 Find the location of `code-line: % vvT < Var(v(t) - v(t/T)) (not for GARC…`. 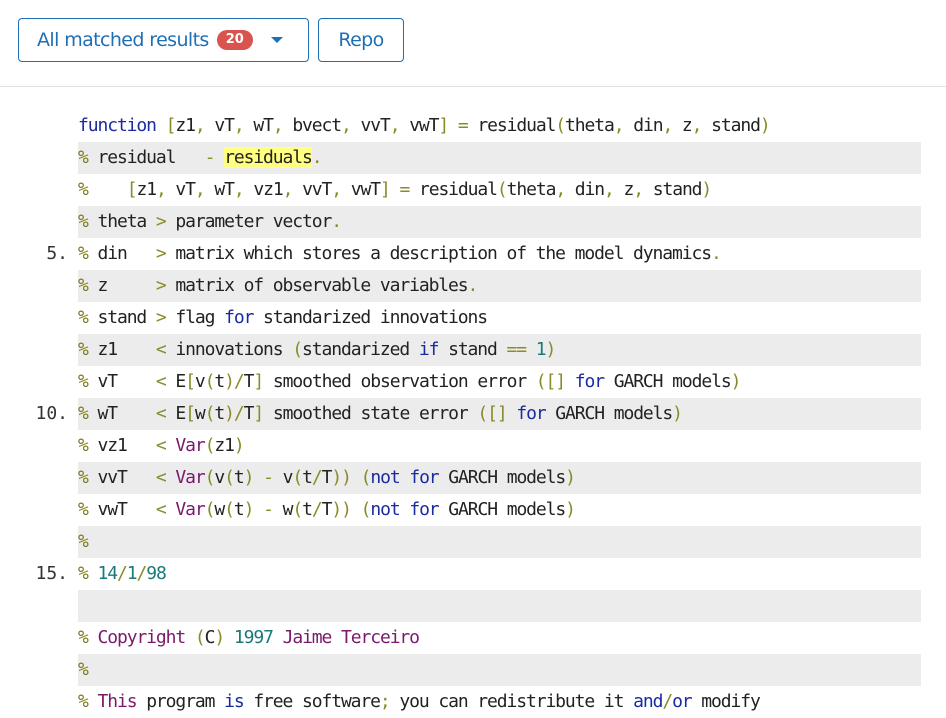

code-line: % vvT < Var(v(t) - v(t/T)) (not for GARC… is located at coordinates (473, 478).